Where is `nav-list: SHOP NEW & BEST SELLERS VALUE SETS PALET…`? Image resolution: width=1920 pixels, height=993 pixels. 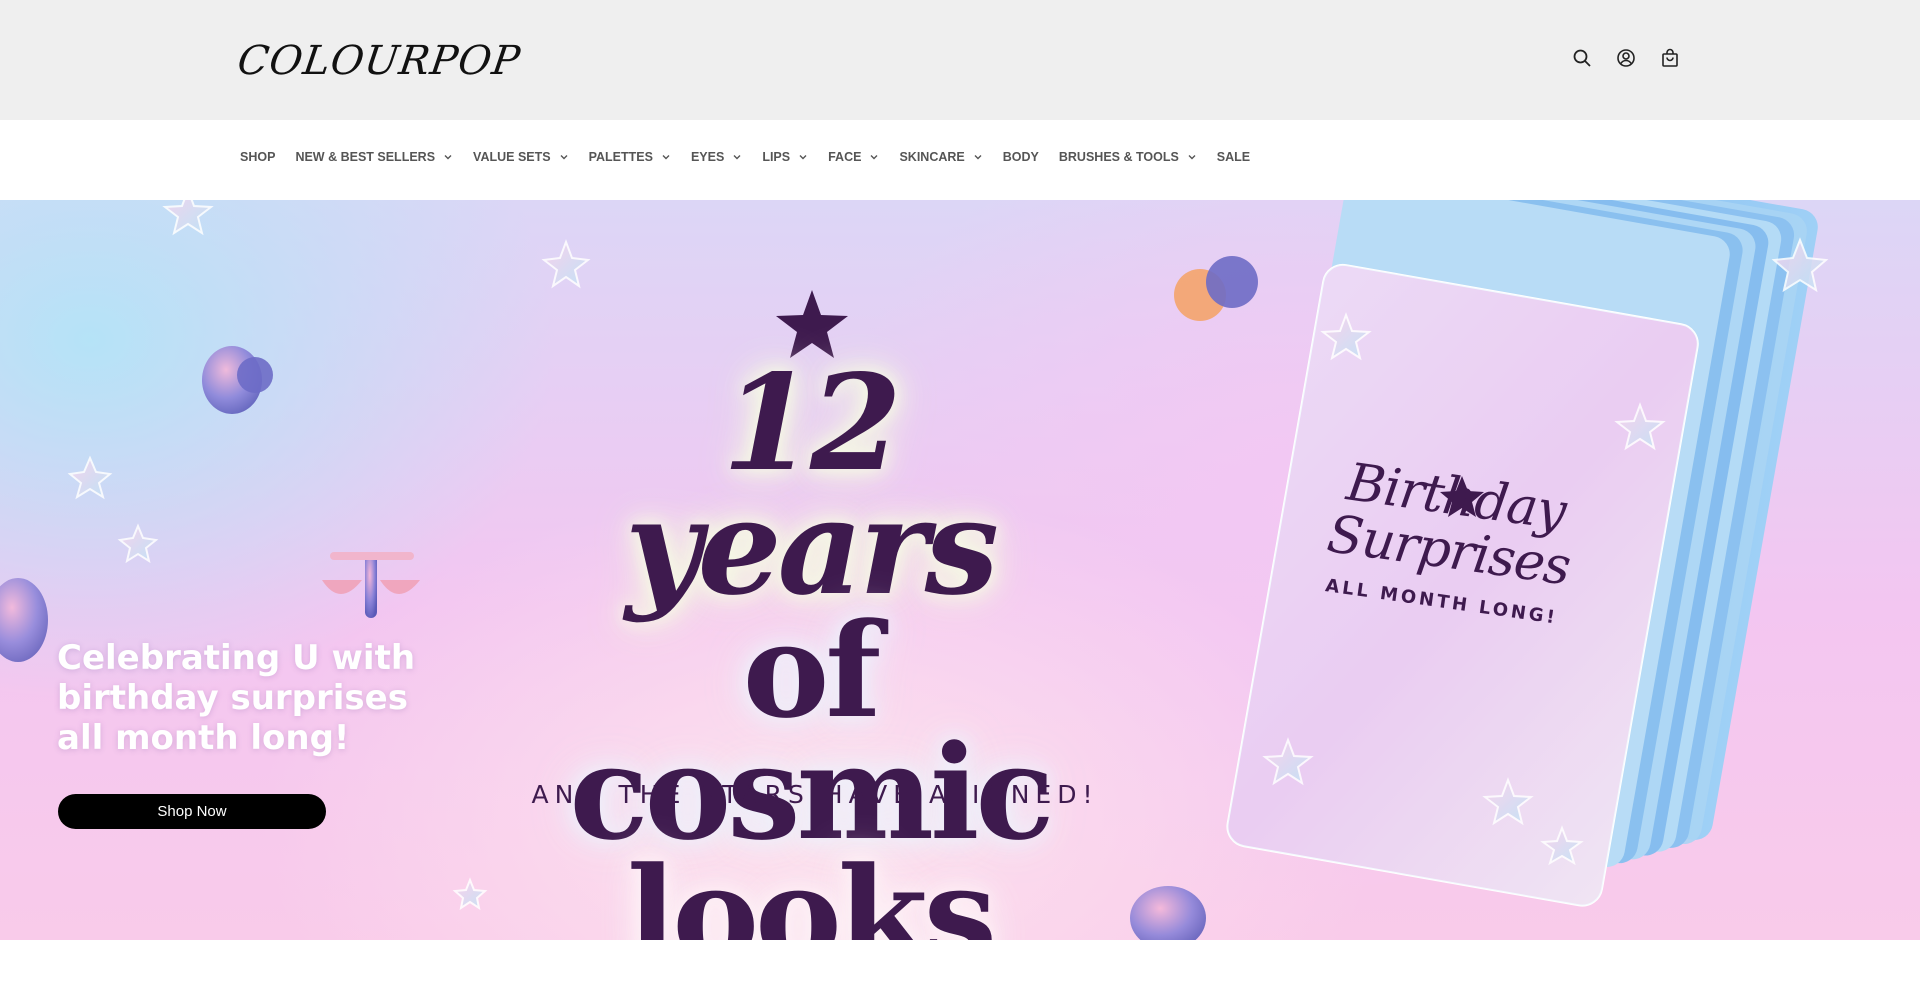
nav-list: SHOP NEW & BEST SELLERS VALUE SETS PALET… is located at coordinates (745, 157).